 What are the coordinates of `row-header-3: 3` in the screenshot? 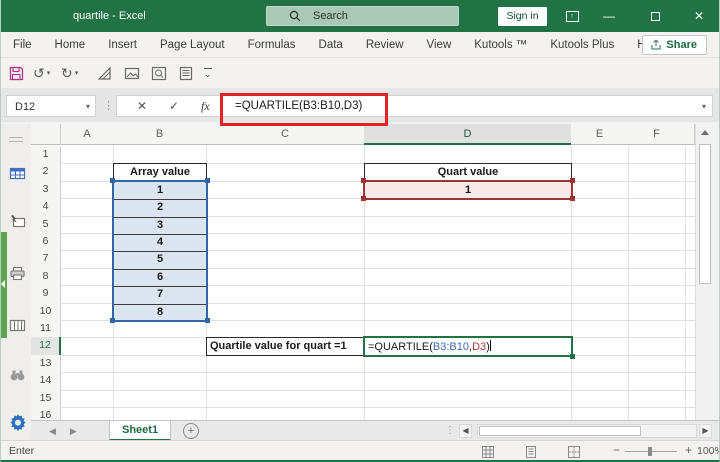 It's located at (46, 190).